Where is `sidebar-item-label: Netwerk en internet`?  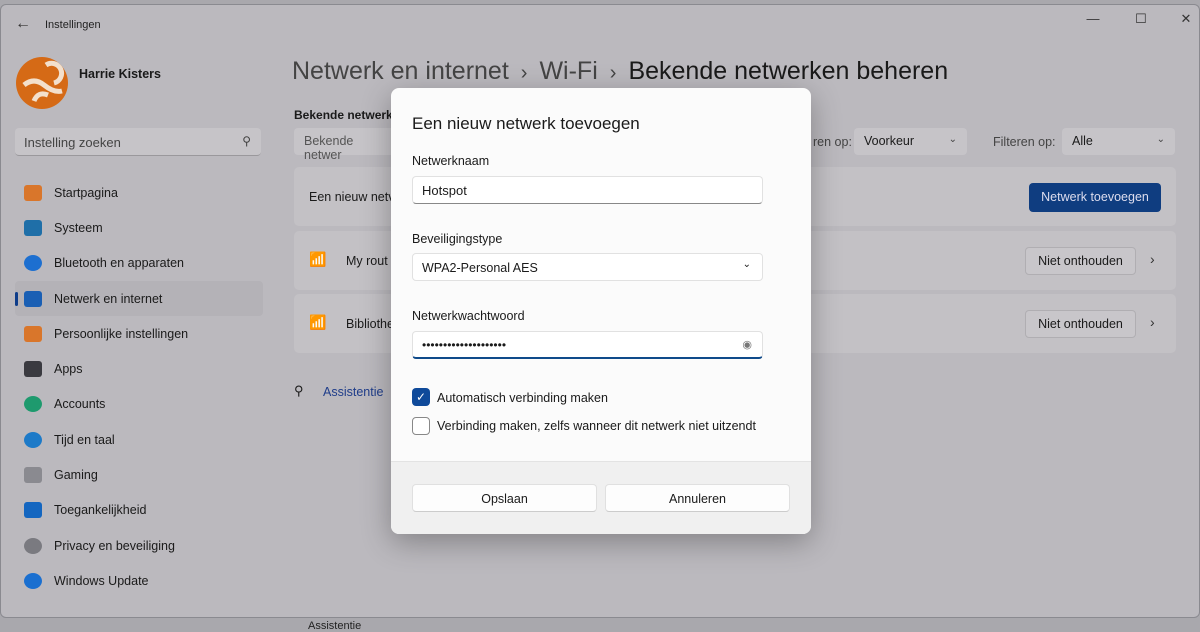
sidebar-item-label: Netwerk en internet is located at coordinates (108, 298).